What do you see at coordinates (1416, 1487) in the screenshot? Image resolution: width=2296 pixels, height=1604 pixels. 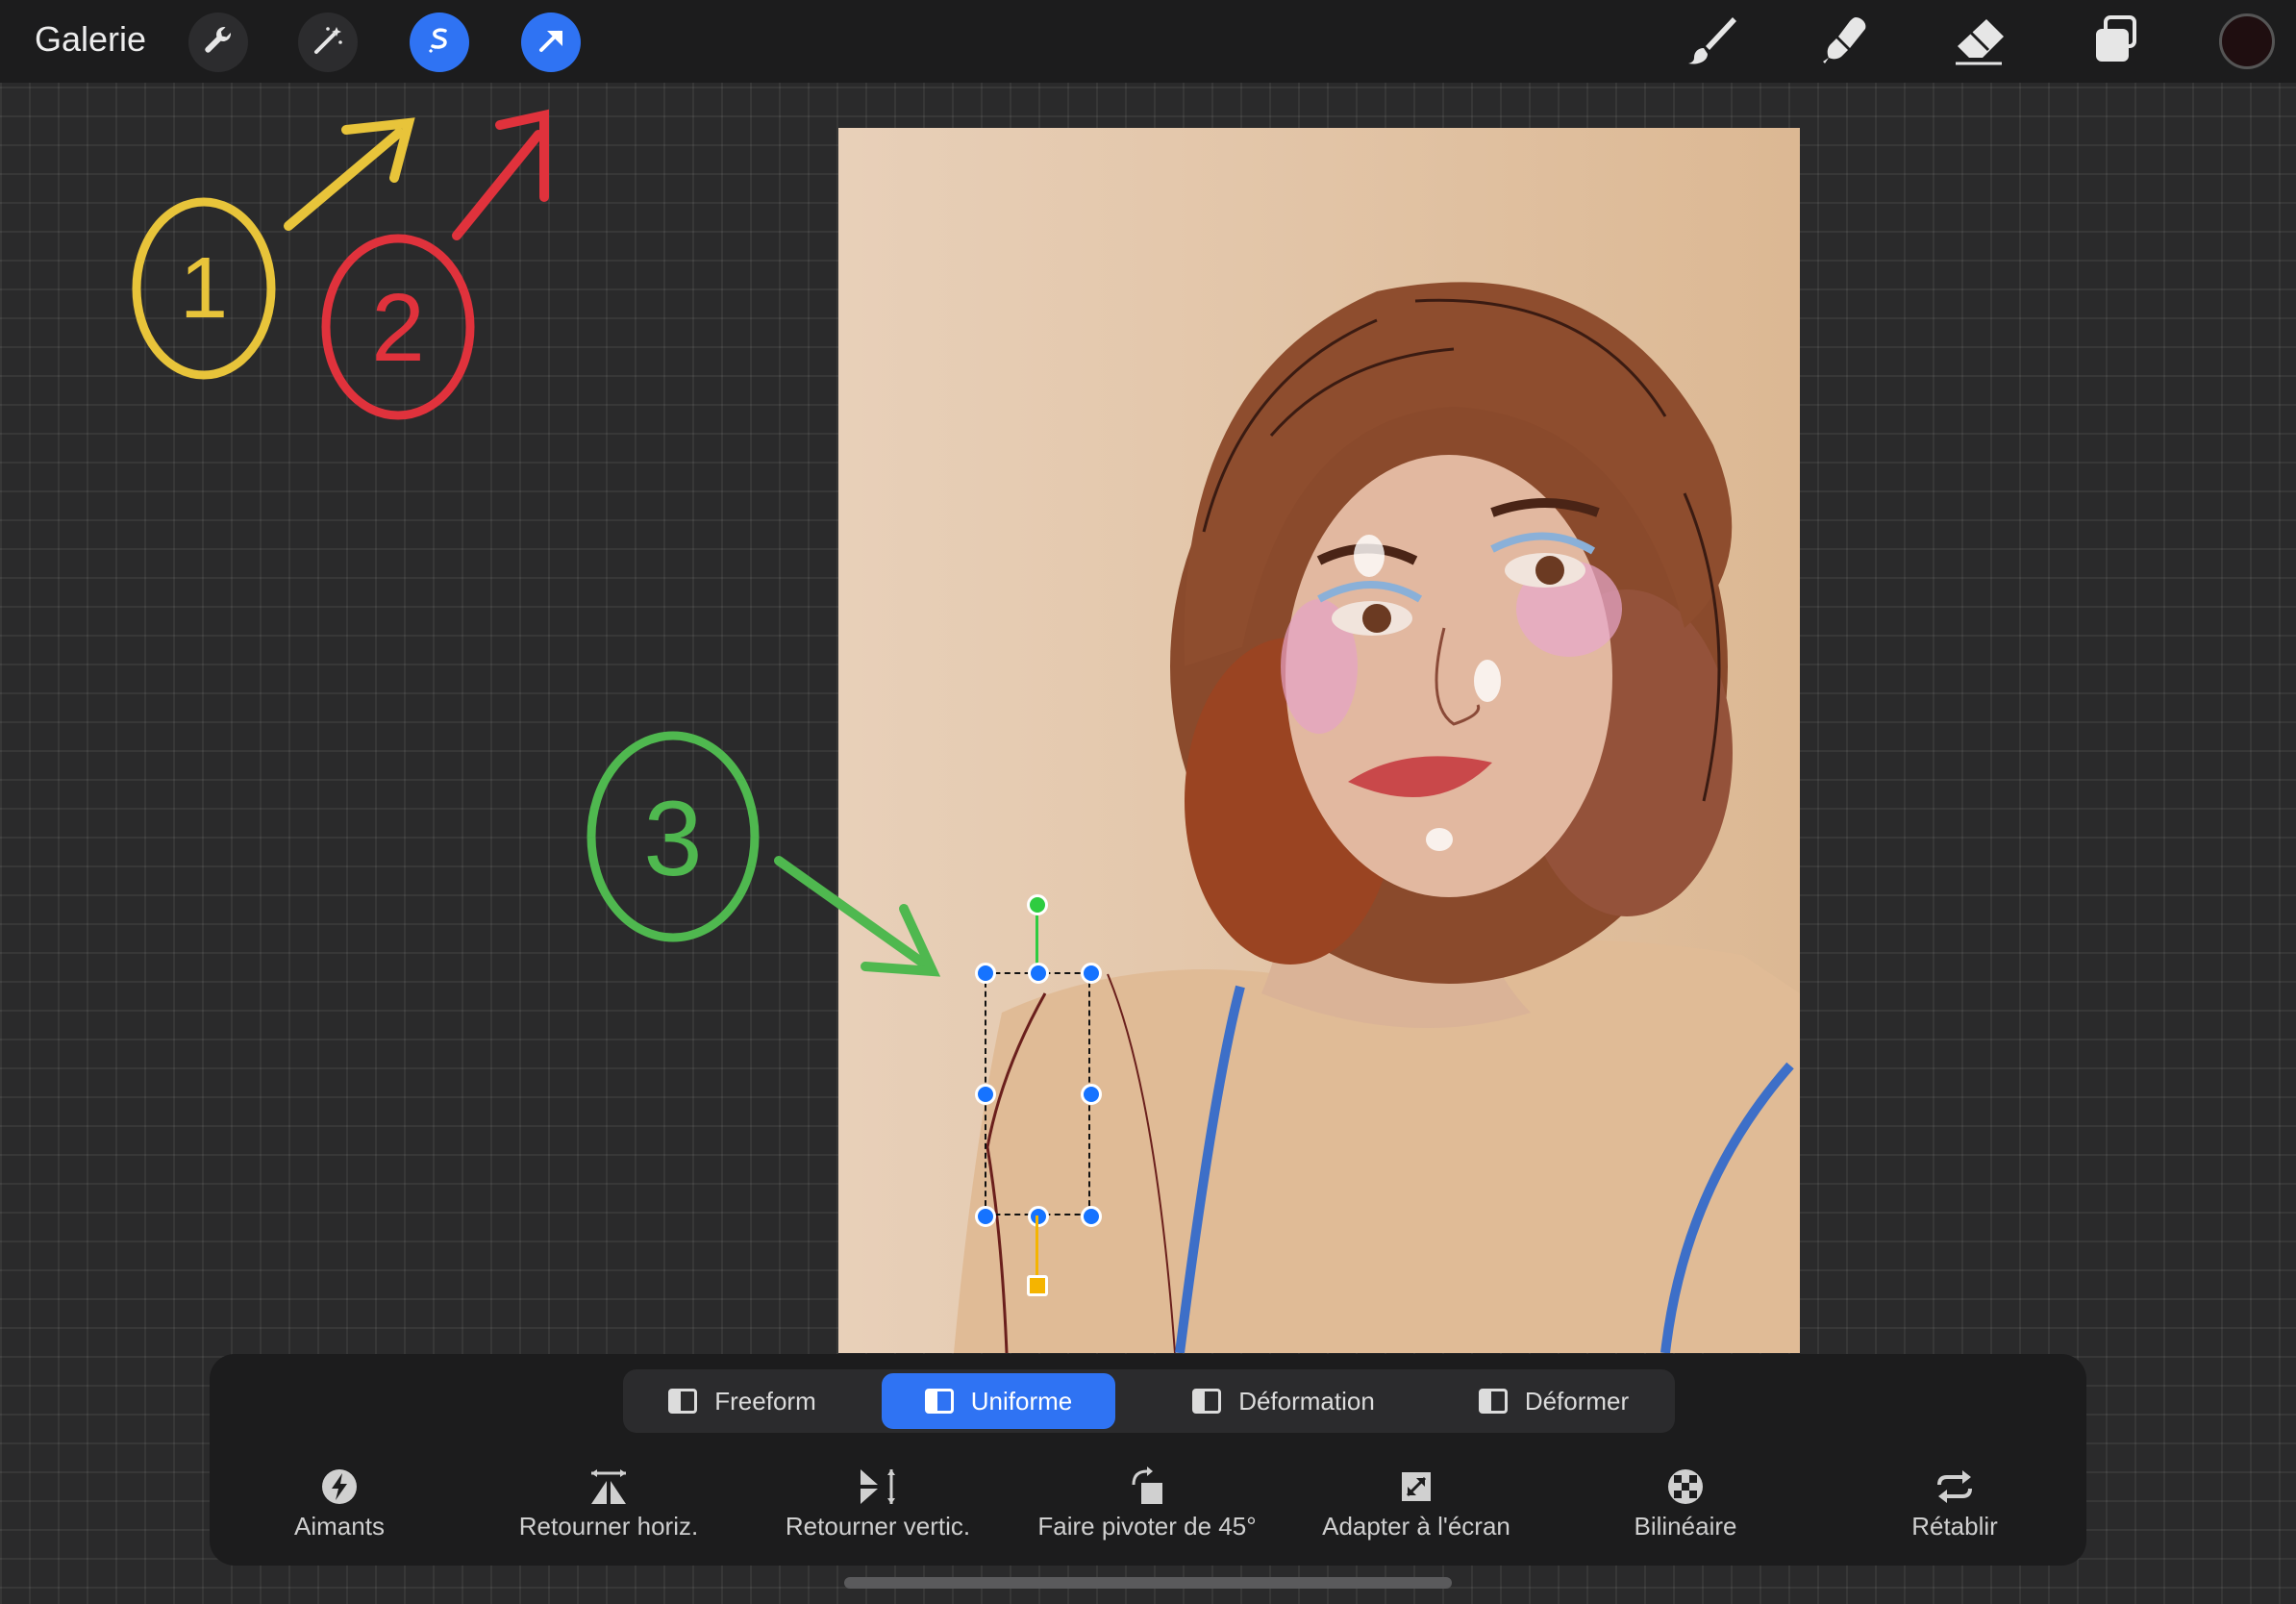 I see `fit-screen-icon` at bounding box center [1416, 1487].